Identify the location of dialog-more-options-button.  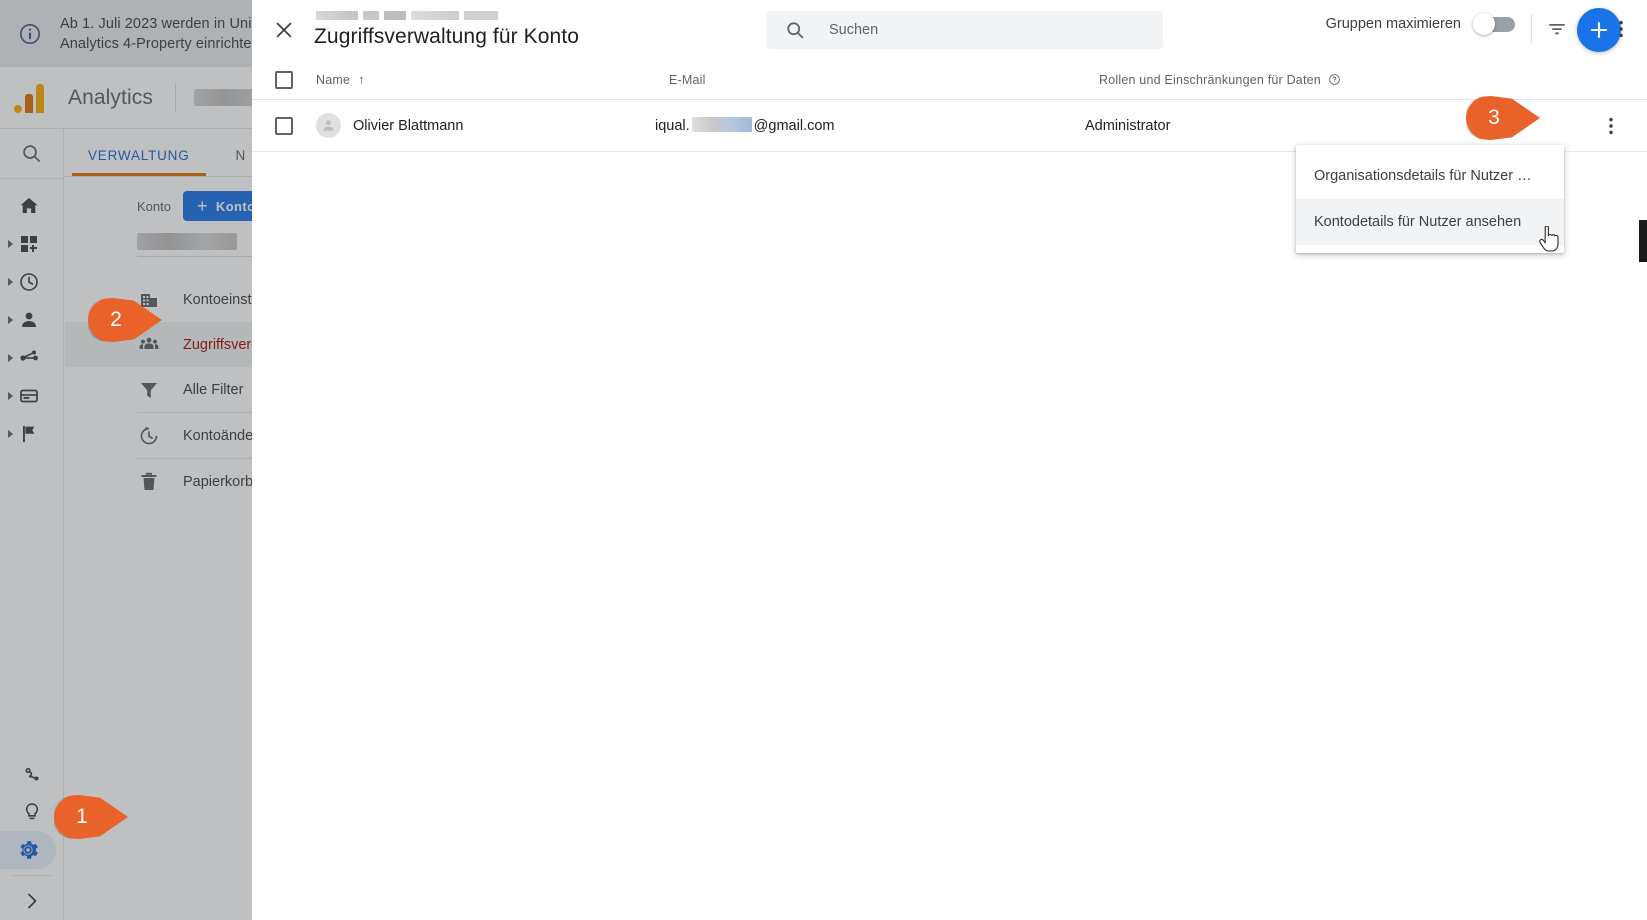
(1621, 29).